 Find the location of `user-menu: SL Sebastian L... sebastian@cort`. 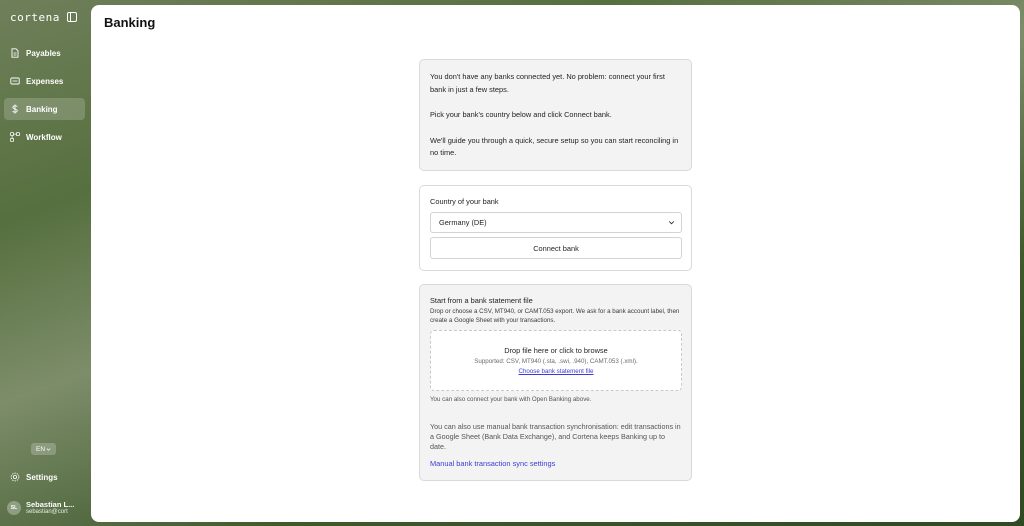

user-menu: SL Sebastian L... sebastian@cort is located at coordinates (40, 507).